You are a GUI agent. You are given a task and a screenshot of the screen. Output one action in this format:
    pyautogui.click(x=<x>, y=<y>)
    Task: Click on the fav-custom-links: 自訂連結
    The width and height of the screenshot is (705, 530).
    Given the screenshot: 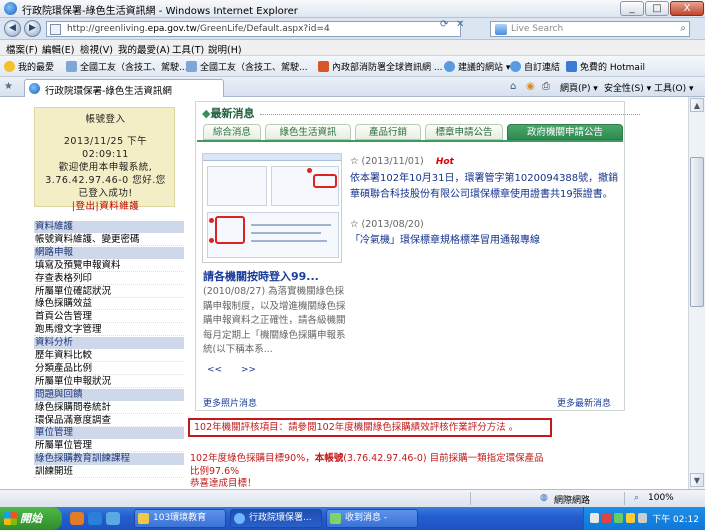 What is the action you would take?
    pyautogui.click(x=535, y=66)
    